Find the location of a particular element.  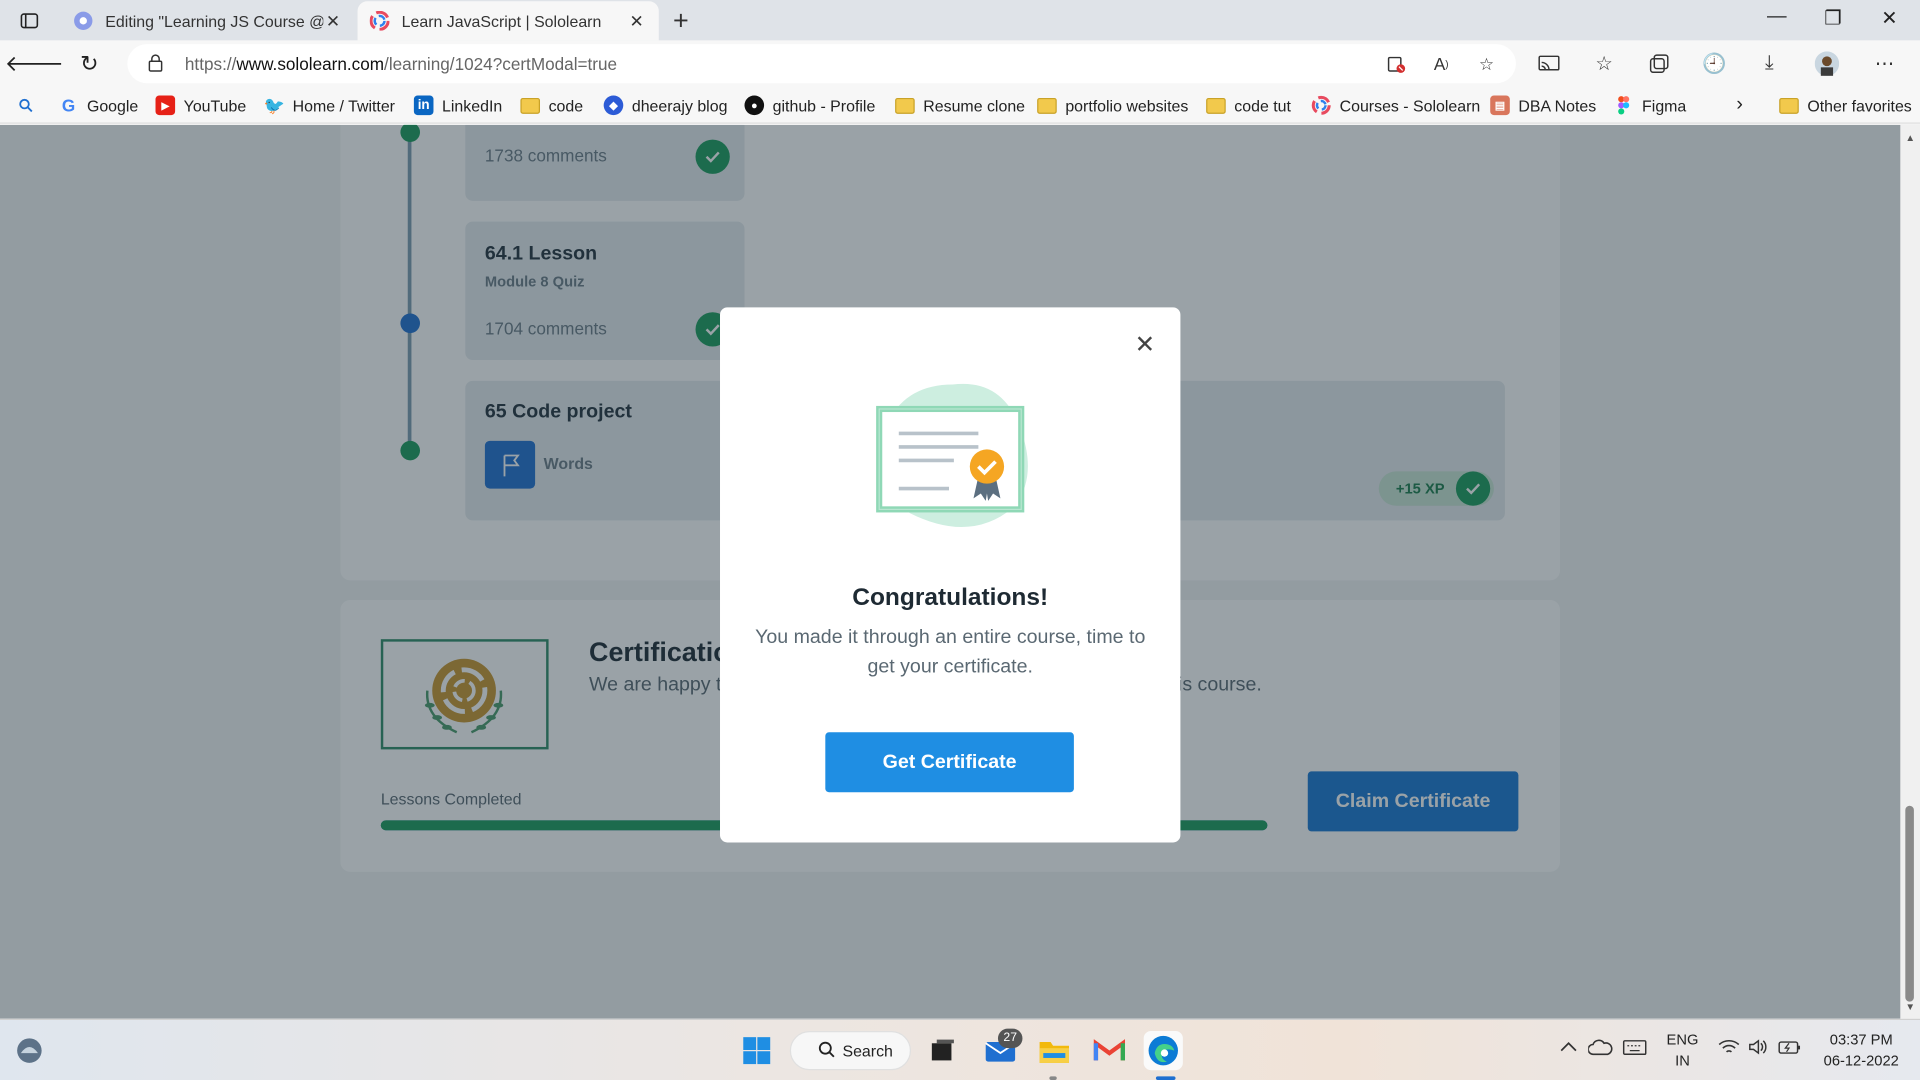

certificate-illustration-icon is located at coordinates (952, 455).